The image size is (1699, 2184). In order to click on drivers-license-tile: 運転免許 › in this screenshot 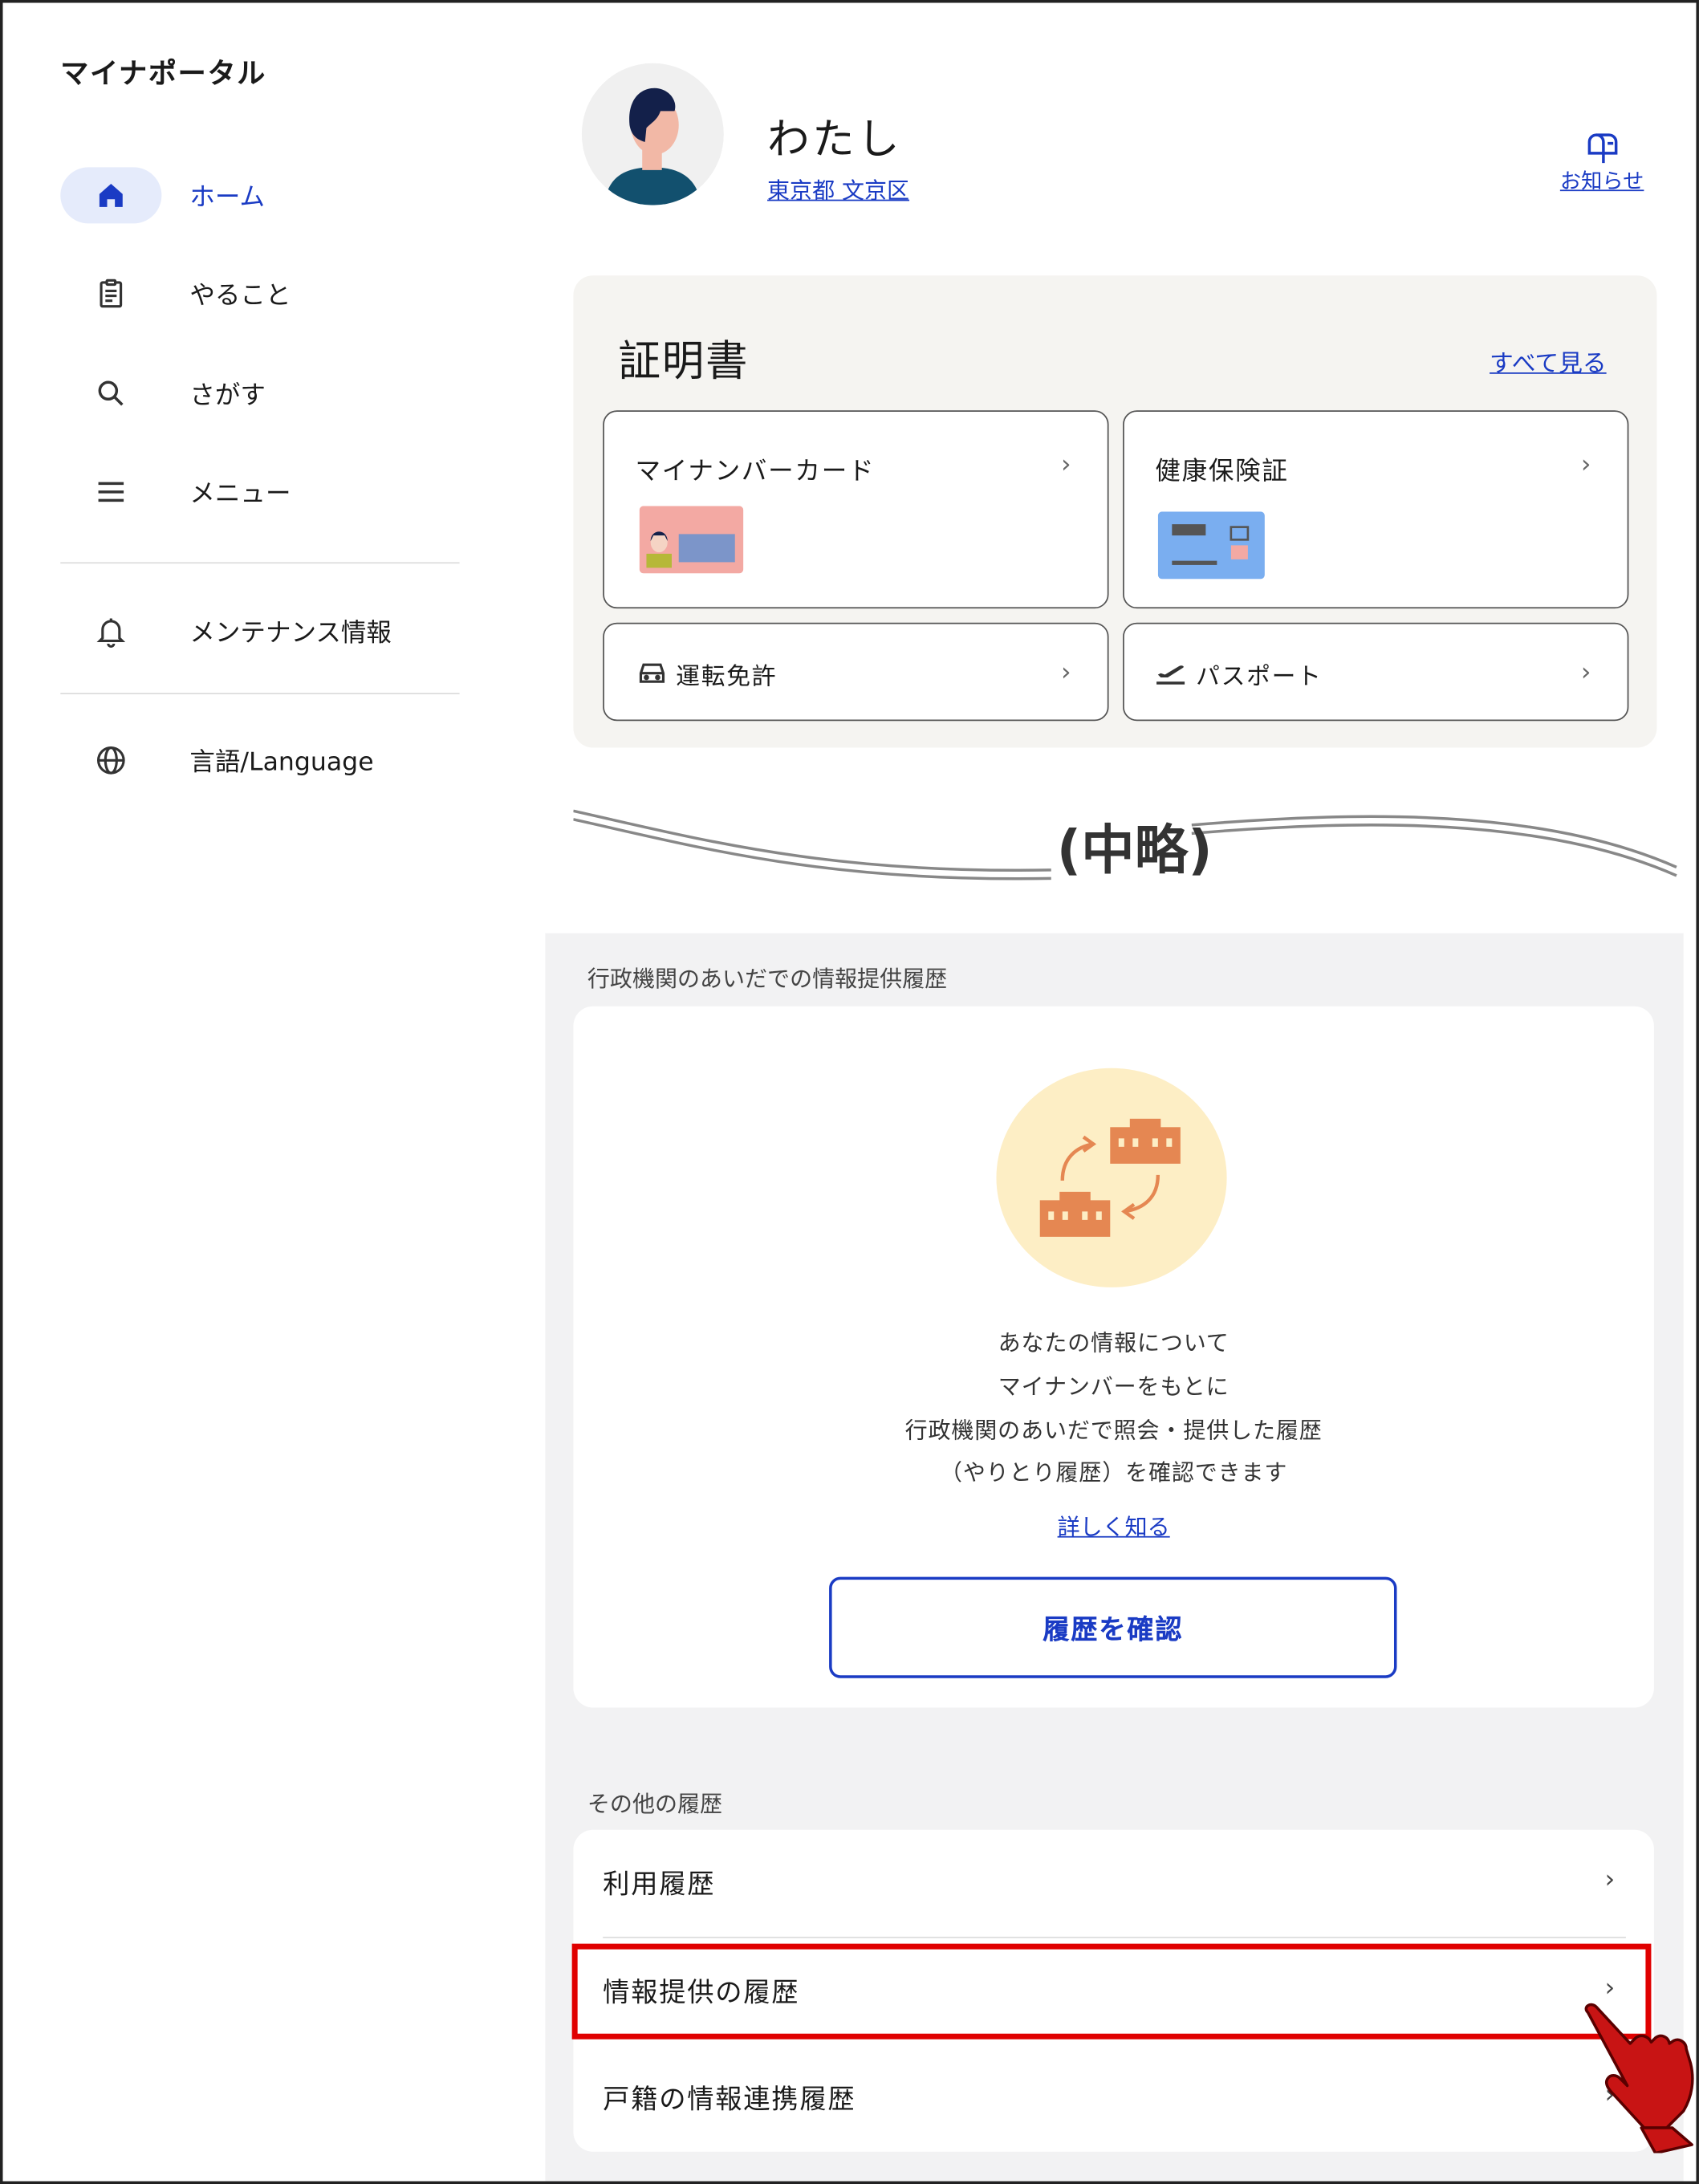, I will do `click(856, 672)`.